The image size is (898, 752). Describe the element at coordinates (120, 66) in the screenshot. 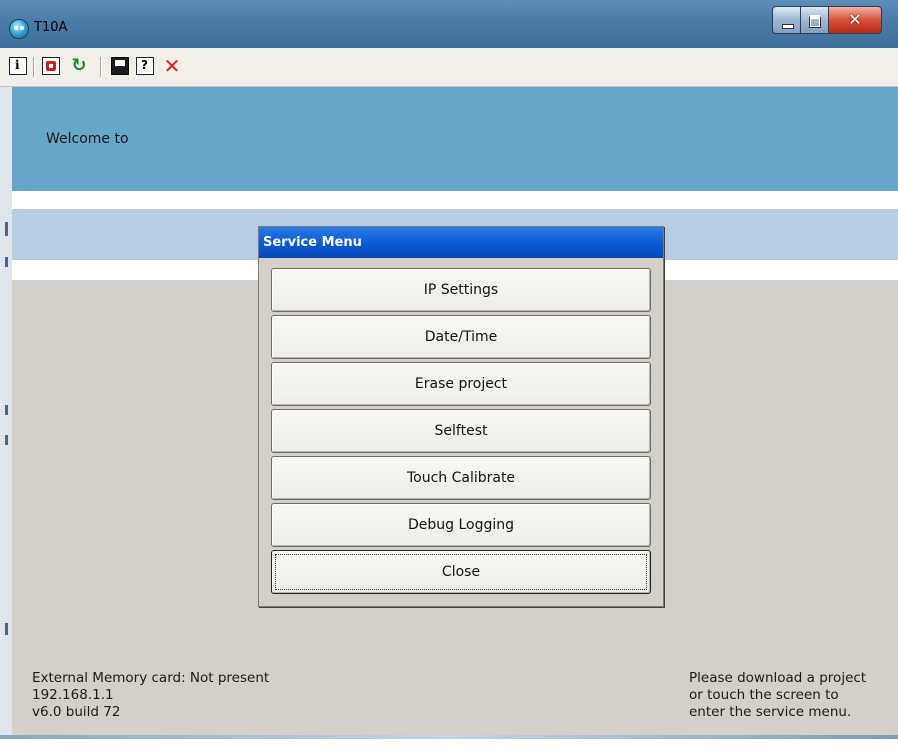

I see `save-icon` at that location.